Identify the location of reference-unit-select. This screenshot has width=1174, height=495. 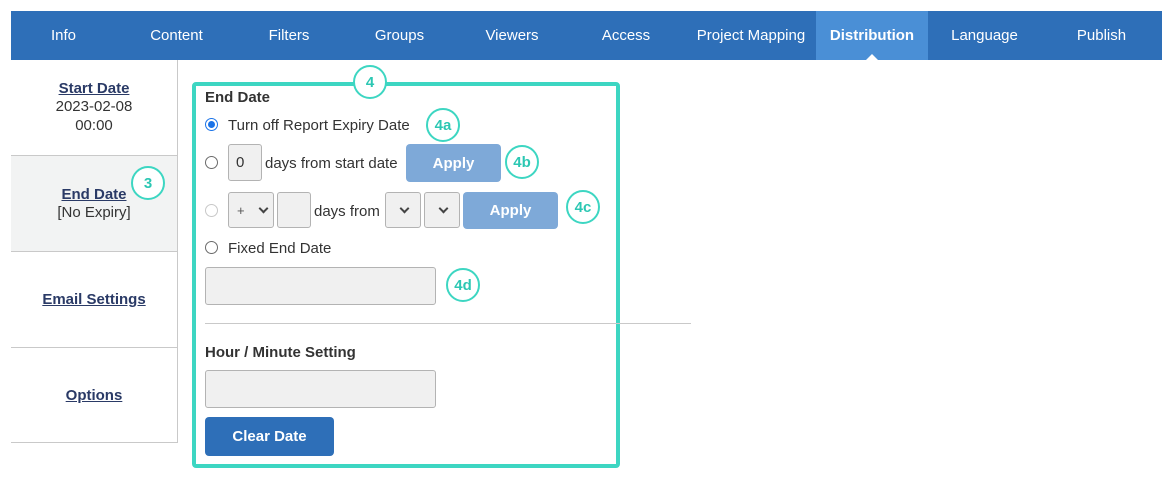
(442, 210).